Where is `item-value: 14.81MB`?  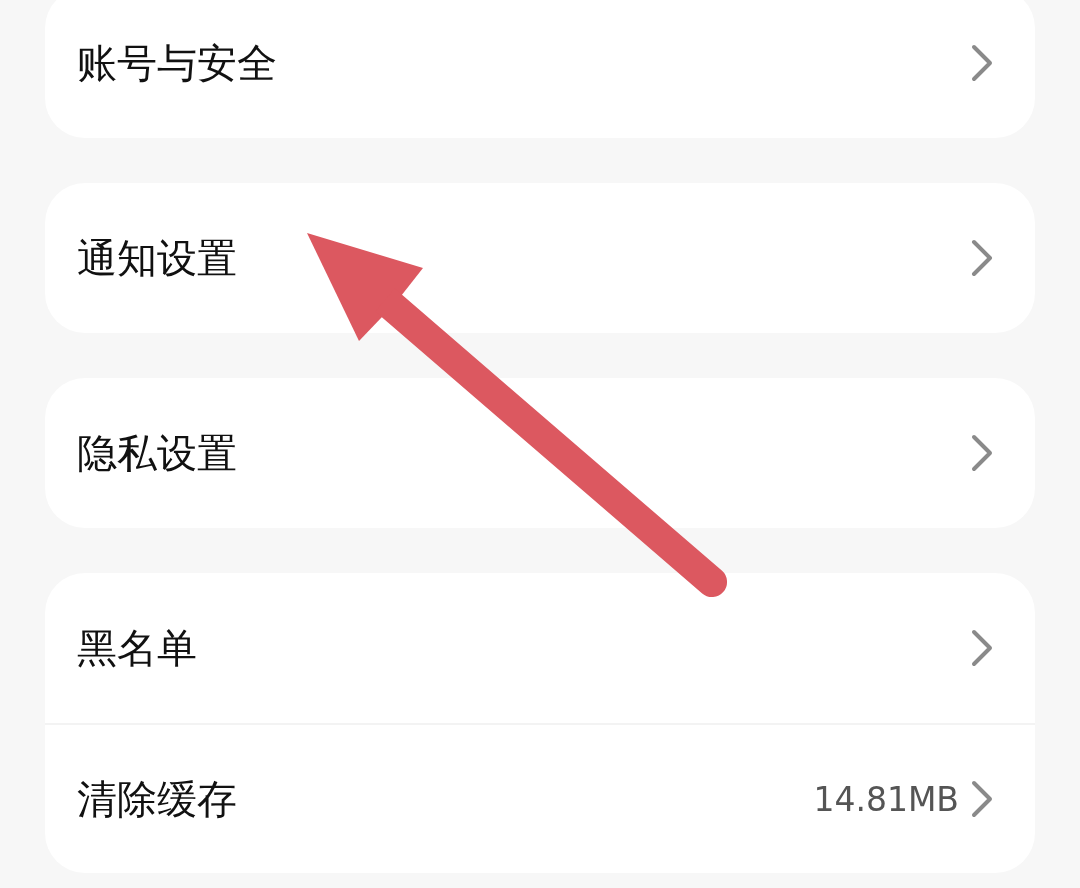
item-value: 14.81MB is located at coordinates (886, 799).